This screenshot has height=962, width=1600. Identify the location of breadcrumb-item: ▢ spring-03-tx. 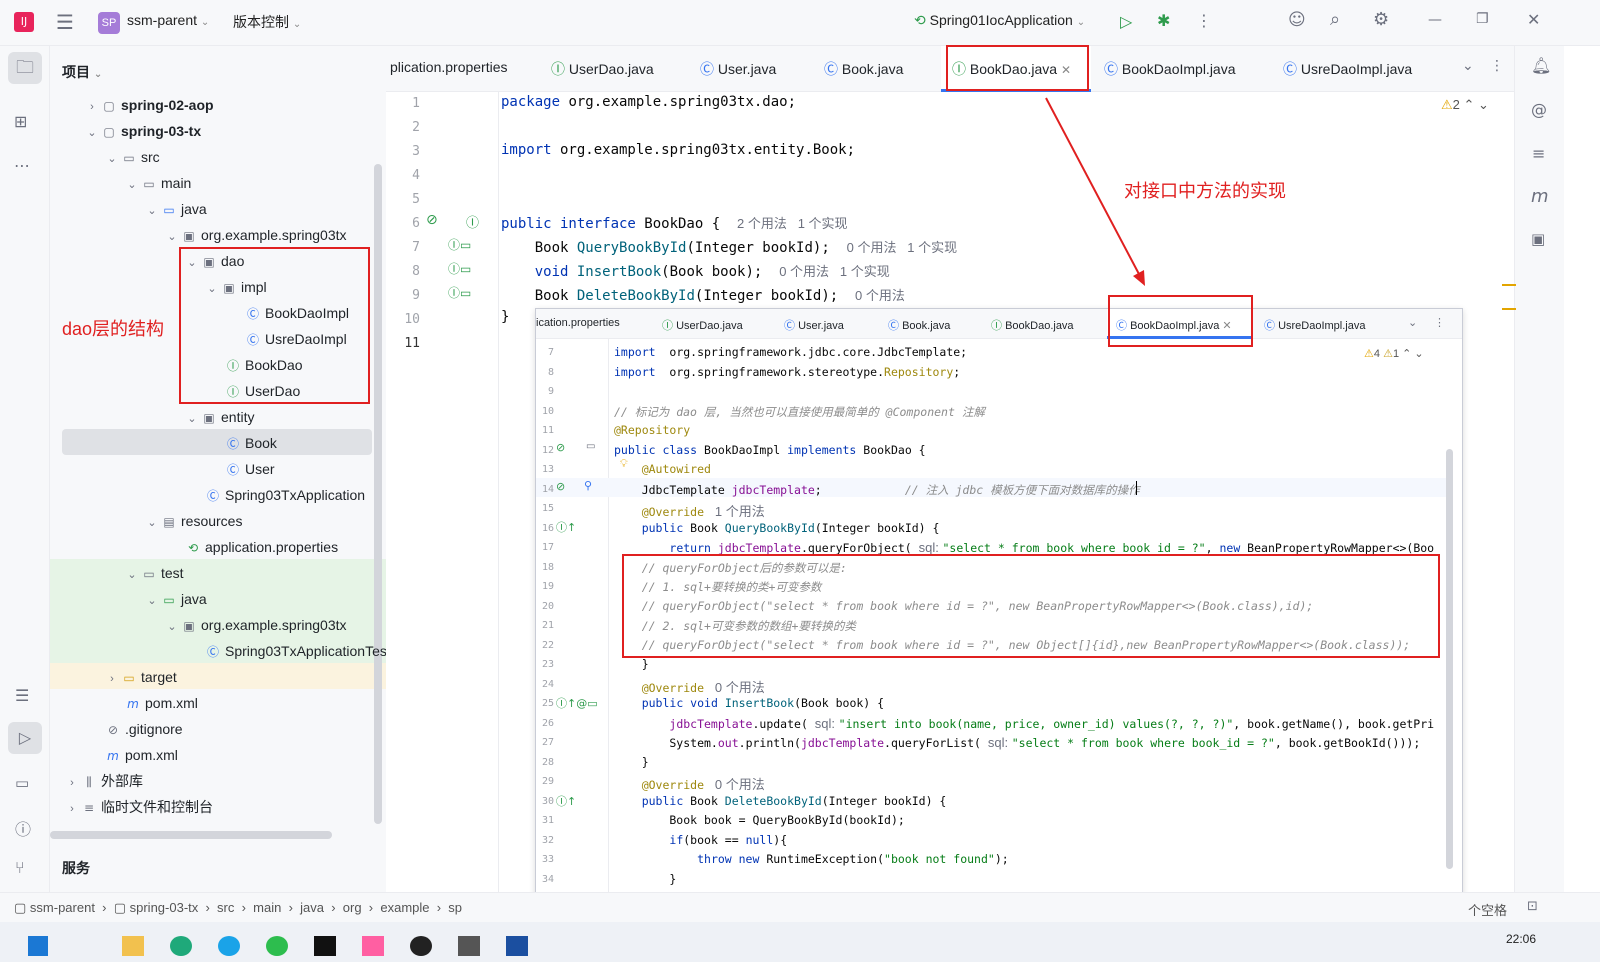
(156, 907).